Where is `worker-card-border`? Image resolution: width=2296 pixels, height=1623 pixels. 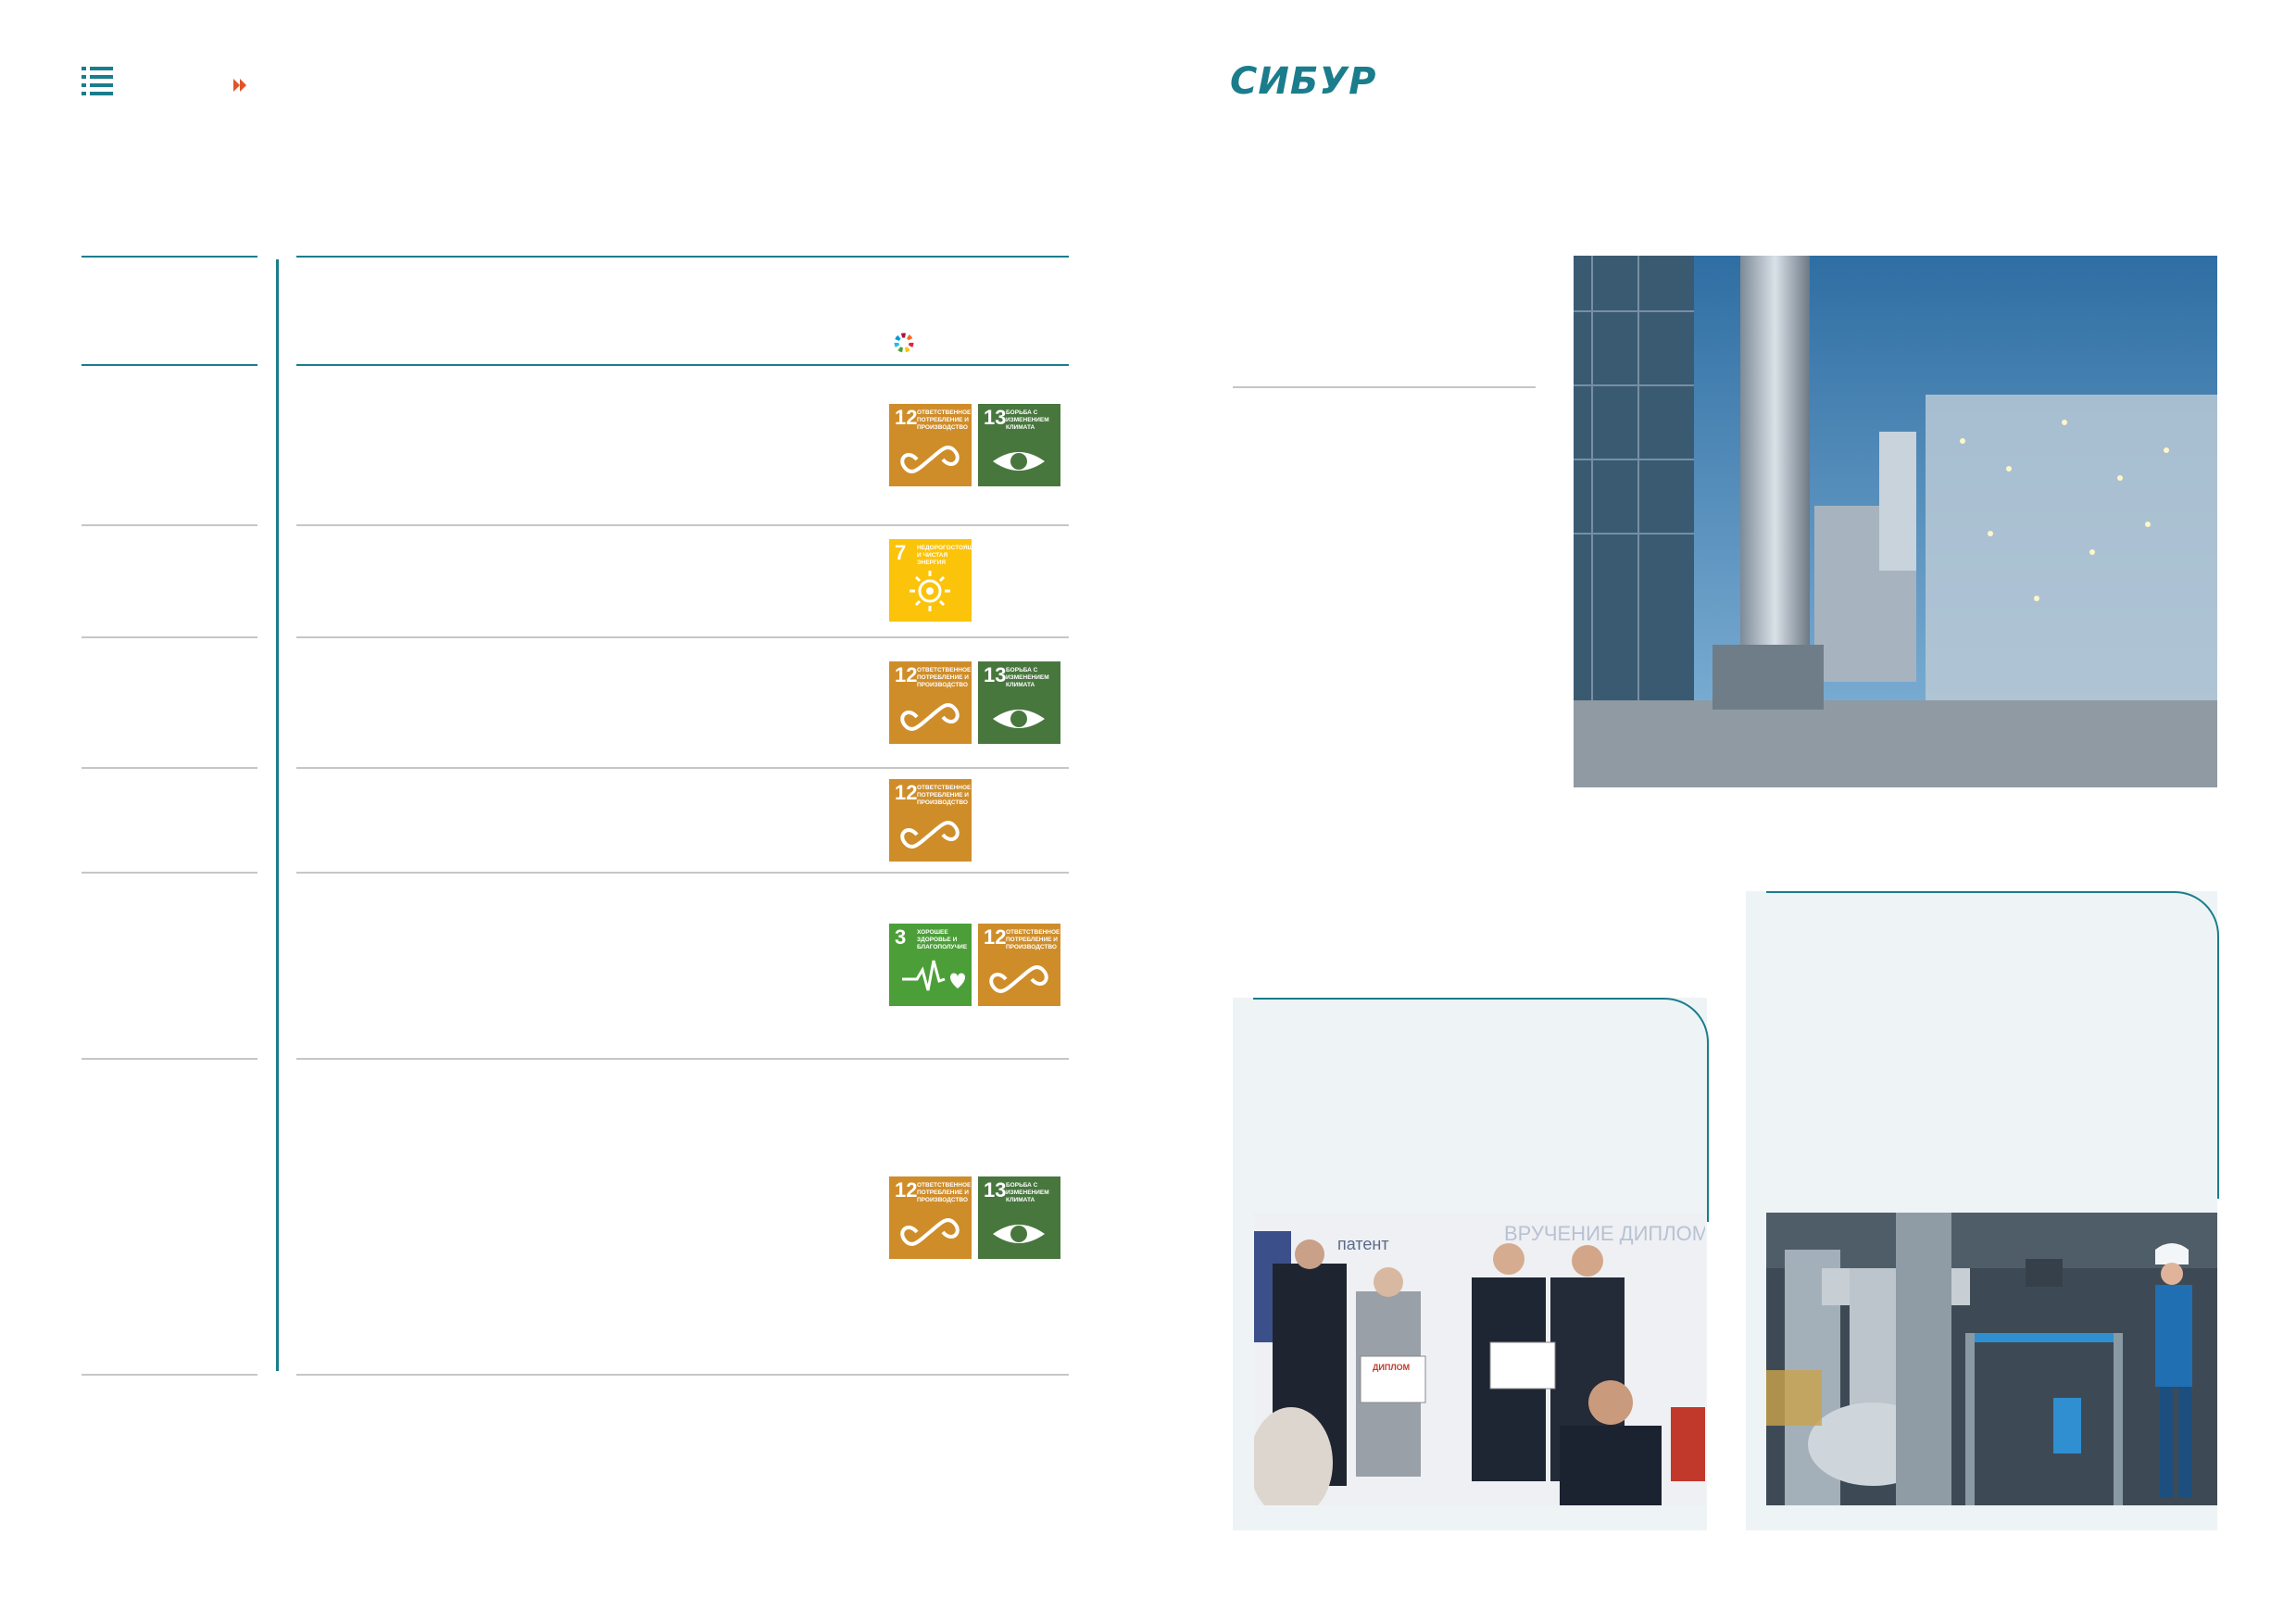
worker-card-border is located at coordinates (1992, 1045).